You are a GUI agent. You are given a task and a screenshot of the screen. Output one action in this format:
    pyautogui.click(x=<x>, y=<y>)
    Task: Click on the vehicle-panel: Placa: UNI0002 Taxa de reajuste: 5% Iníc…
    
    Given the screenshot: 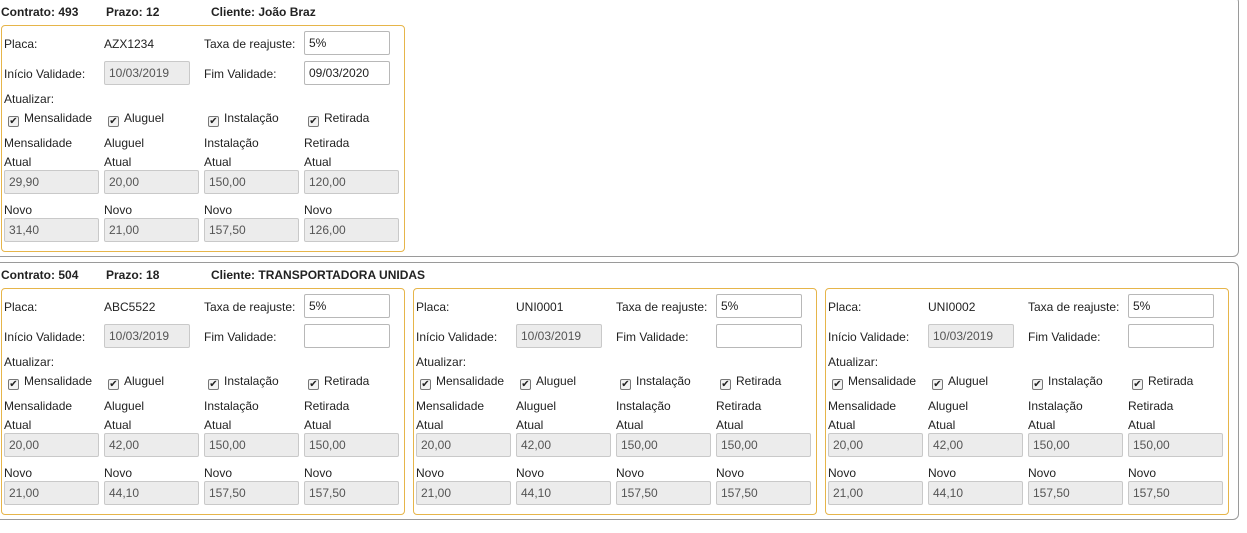 What is the action you would take?
    pyautogui.click(x=1027, y=401)
    